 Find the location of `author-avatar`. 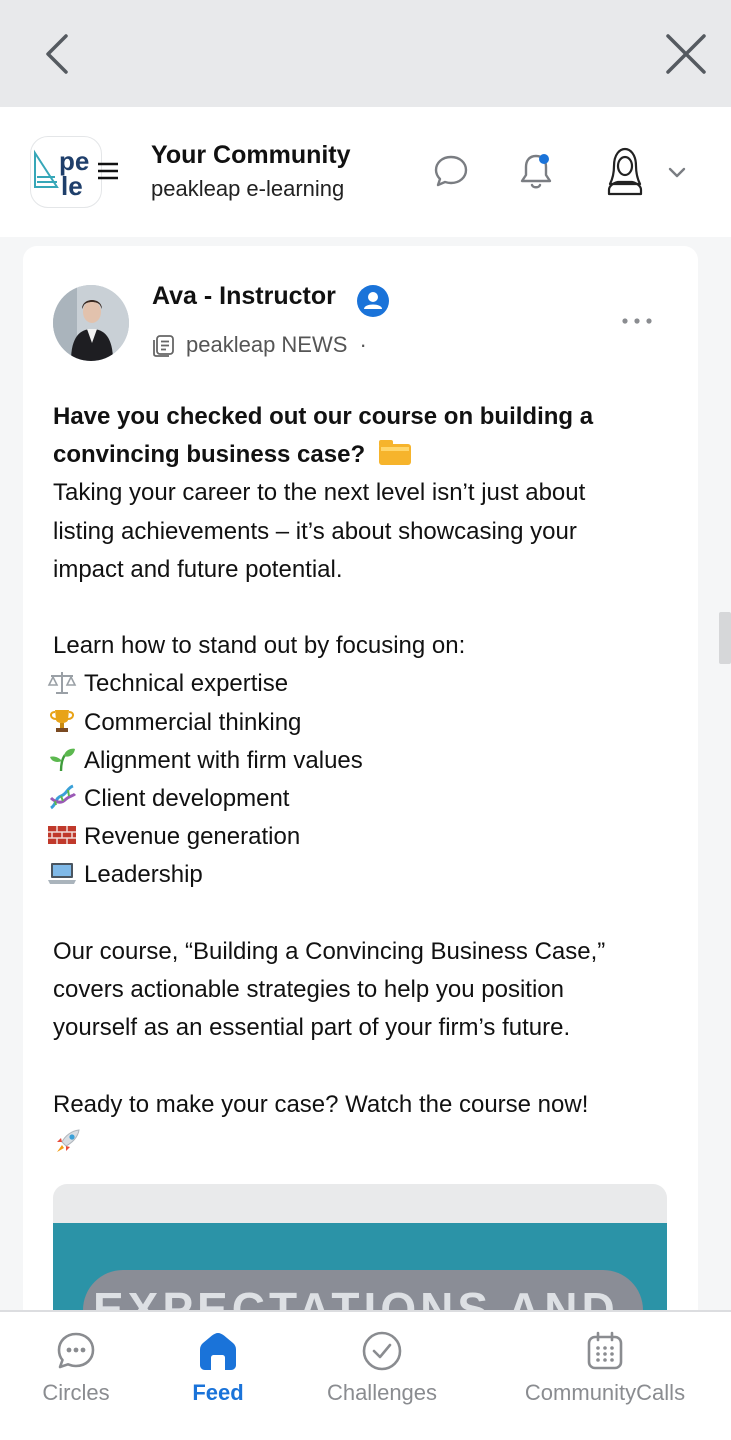

author-avatar is located at coordinates (91, 323).